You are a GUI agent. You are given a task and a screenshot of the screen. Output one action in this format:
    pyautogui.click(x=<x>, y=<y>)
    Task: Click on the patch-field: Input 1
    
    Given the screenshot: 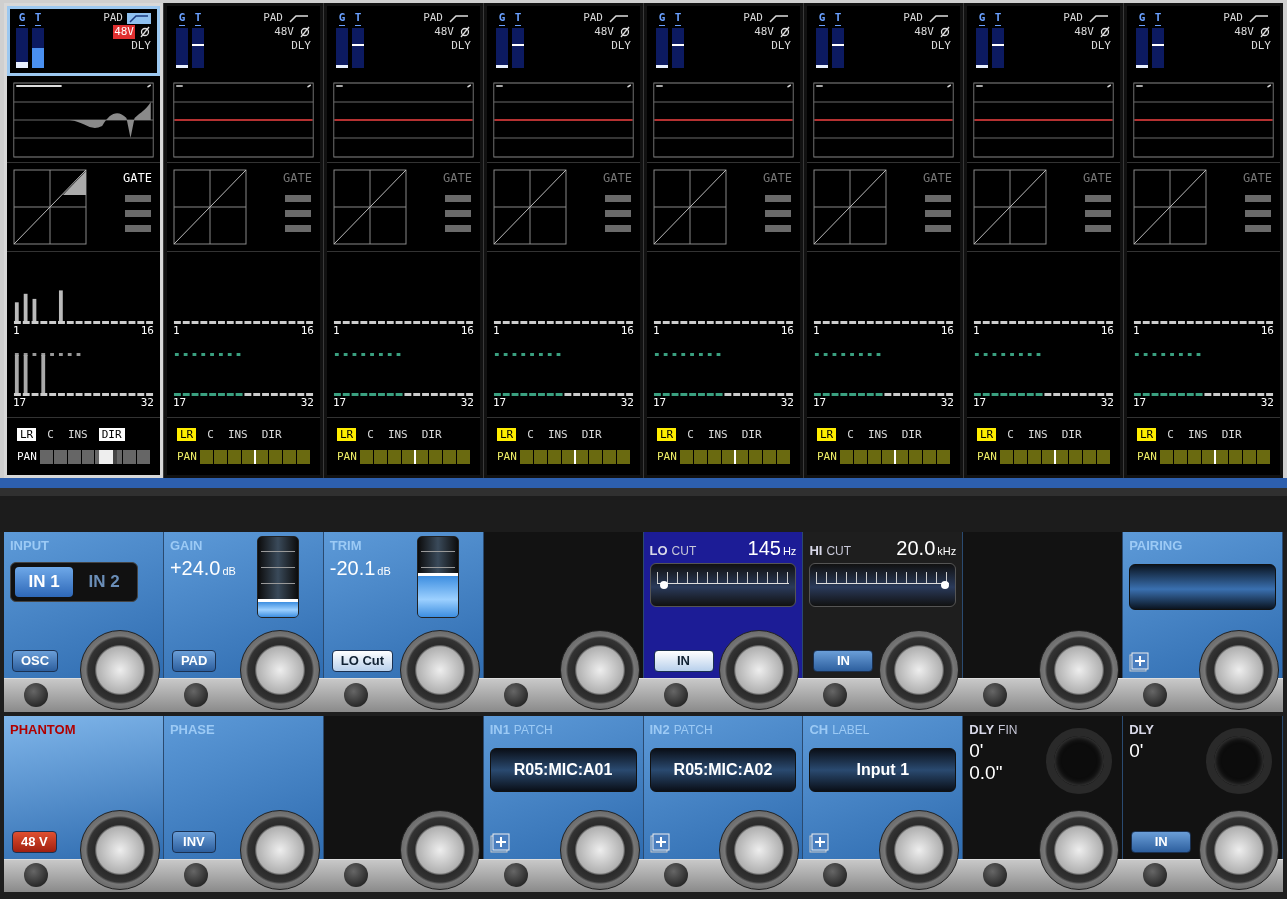 What is the action you would take?
    pyautogui.click(x=883, y=769)
    